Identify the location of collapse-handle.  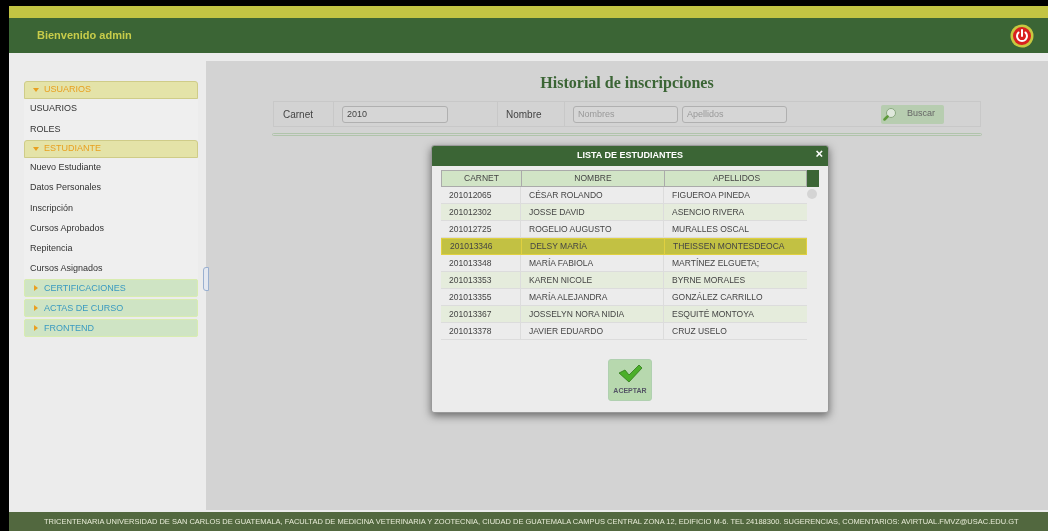
(206, 279).